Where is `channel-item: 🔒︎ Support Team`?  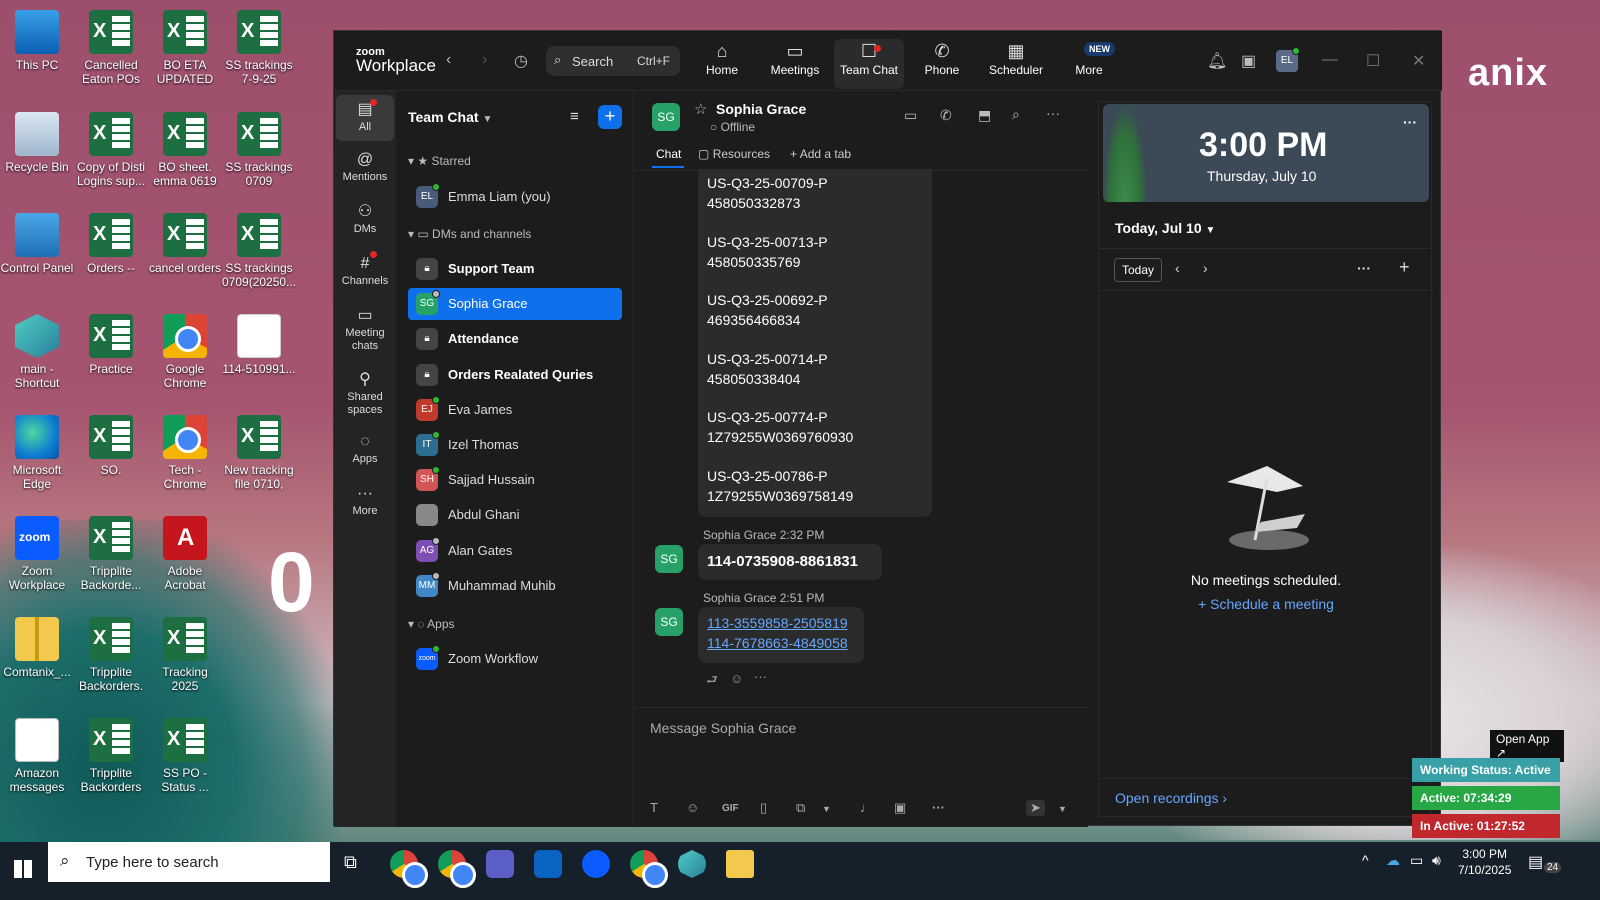 channel-item: 🔒︎ Support Team is located at coordinates (515, 269).